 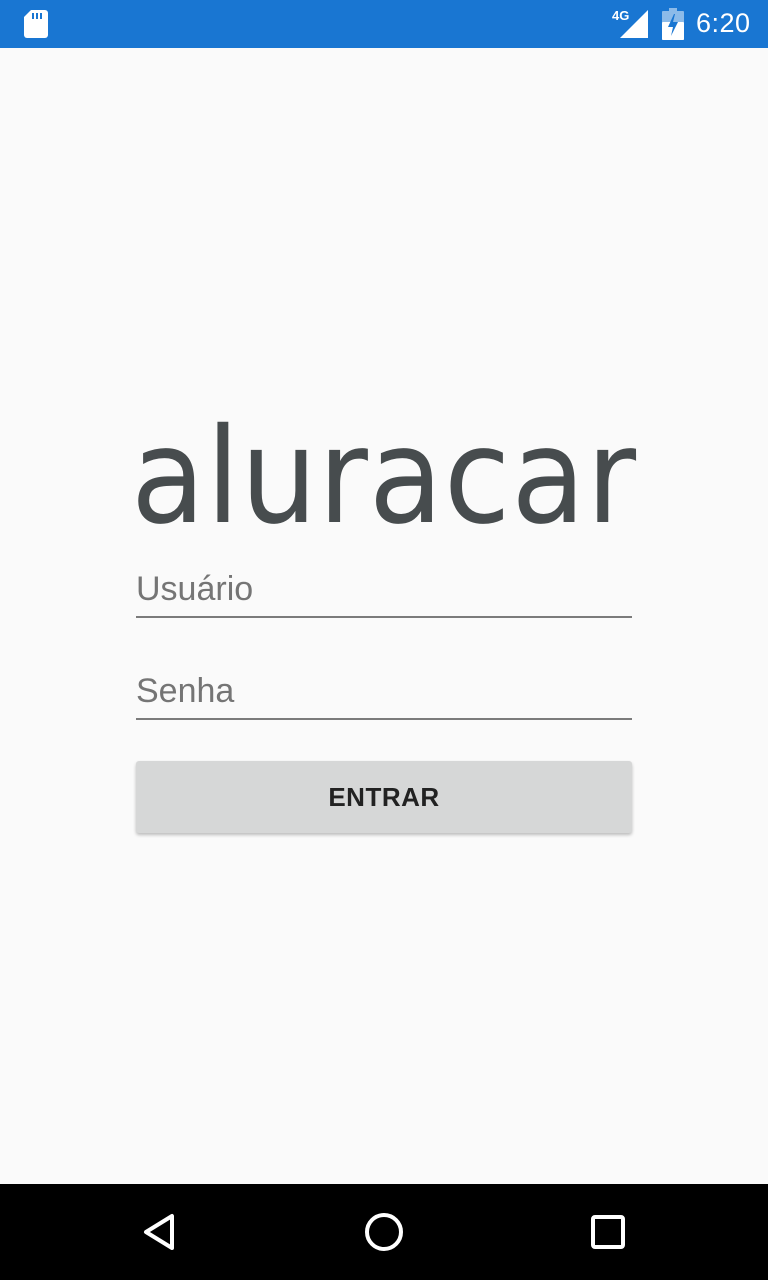 I want to click on username-input, so click(x=384, y=590).